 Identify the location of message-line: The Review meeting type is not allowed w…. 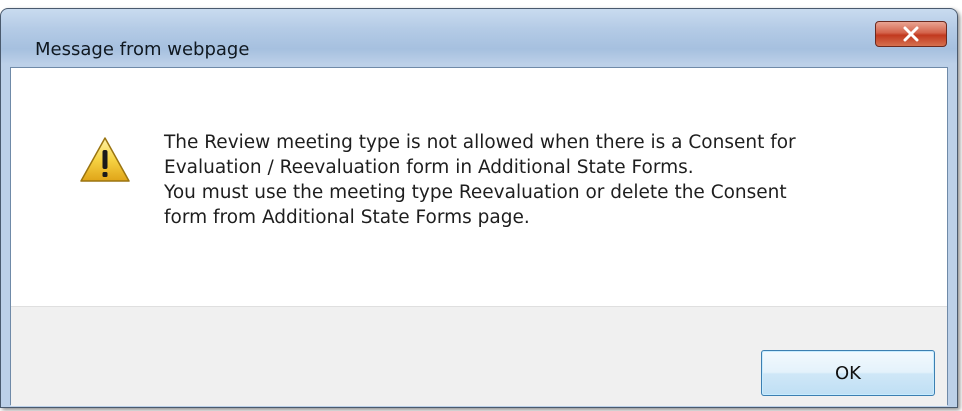
(480, 142).